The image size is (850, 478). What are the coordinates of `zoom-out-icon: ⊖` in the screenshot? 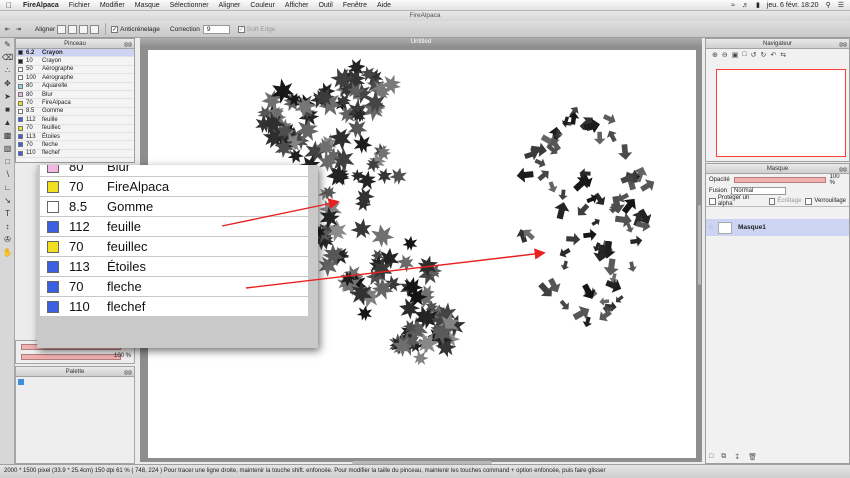 It's located at (725, 55).